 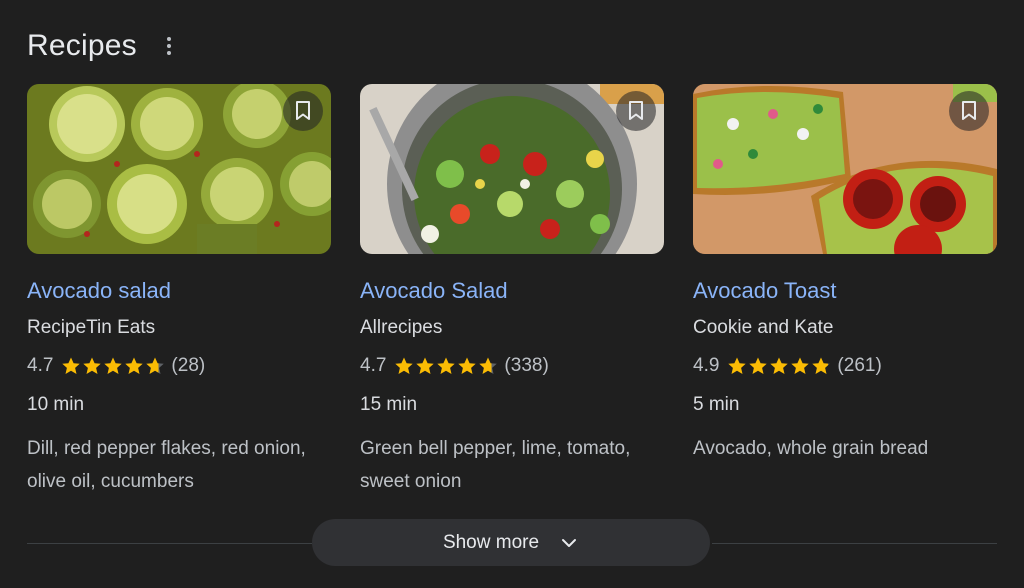 What do you see at coordinates (526, 365) in the screenshot?
I see `review-count: (338)` at bounding box center [526, 365].